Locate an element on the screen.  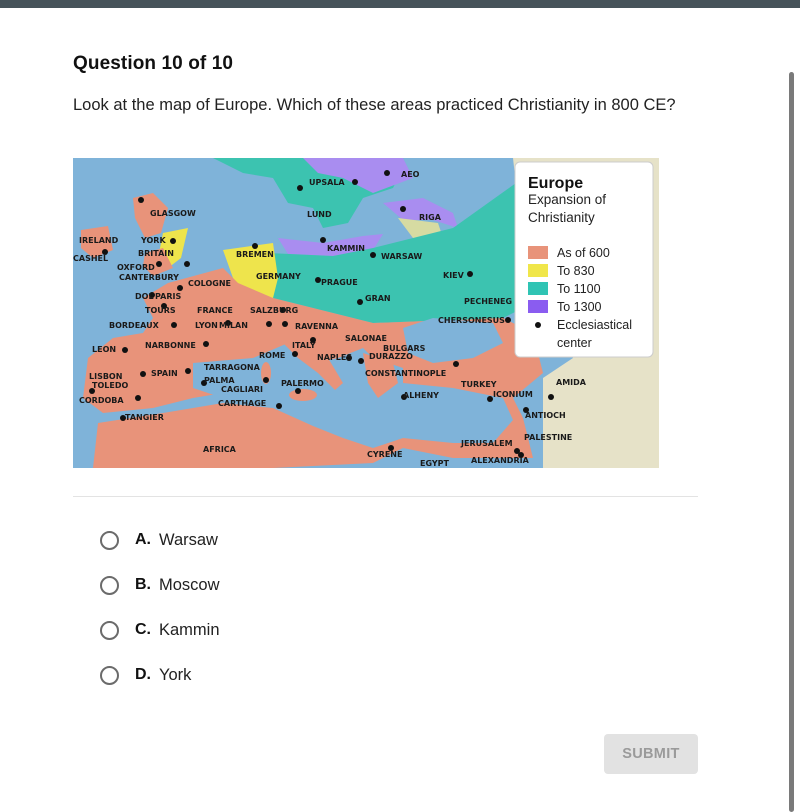
scrollbar is located at coordinates (791, 442).